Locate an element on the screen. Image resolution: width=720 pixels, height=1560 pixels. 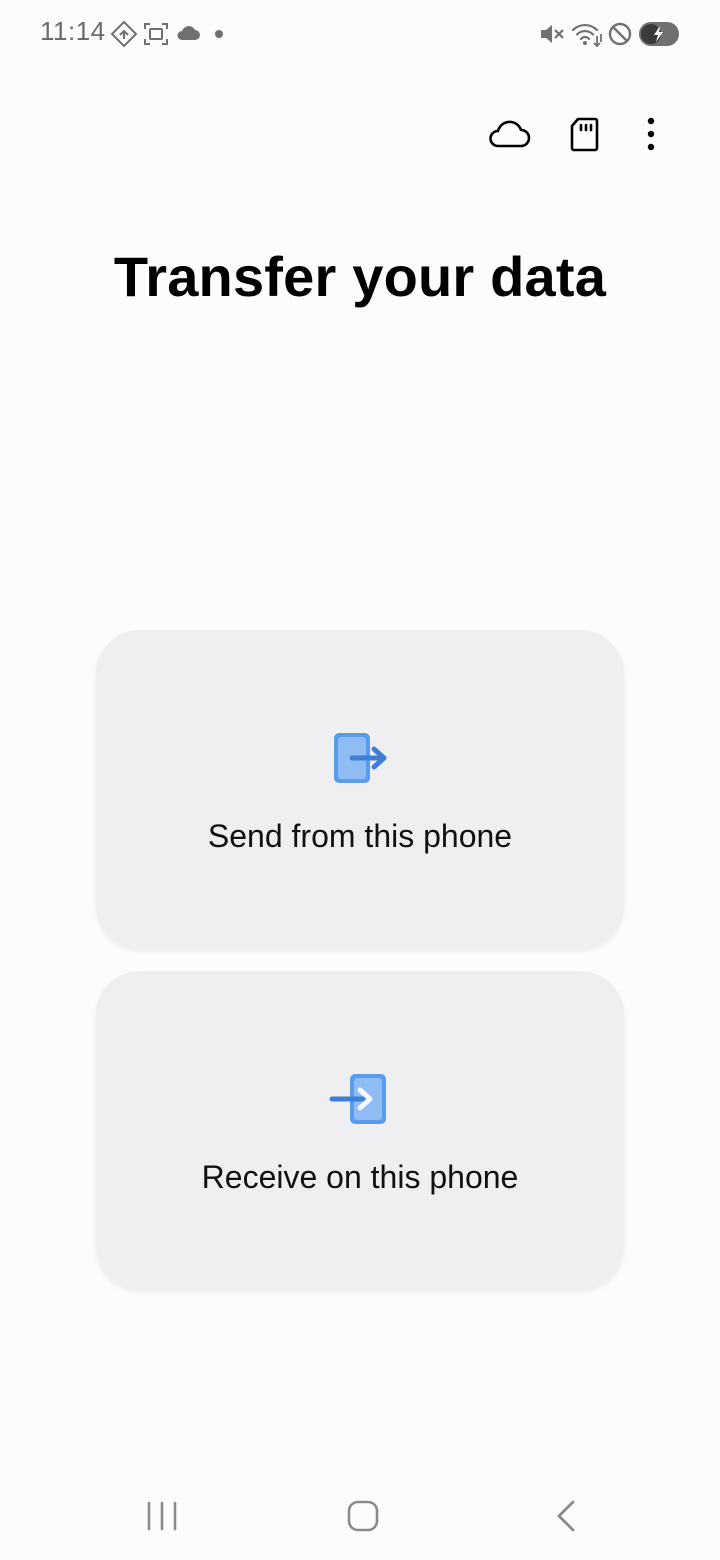
more-options-button is located at coordinates (651, 134).